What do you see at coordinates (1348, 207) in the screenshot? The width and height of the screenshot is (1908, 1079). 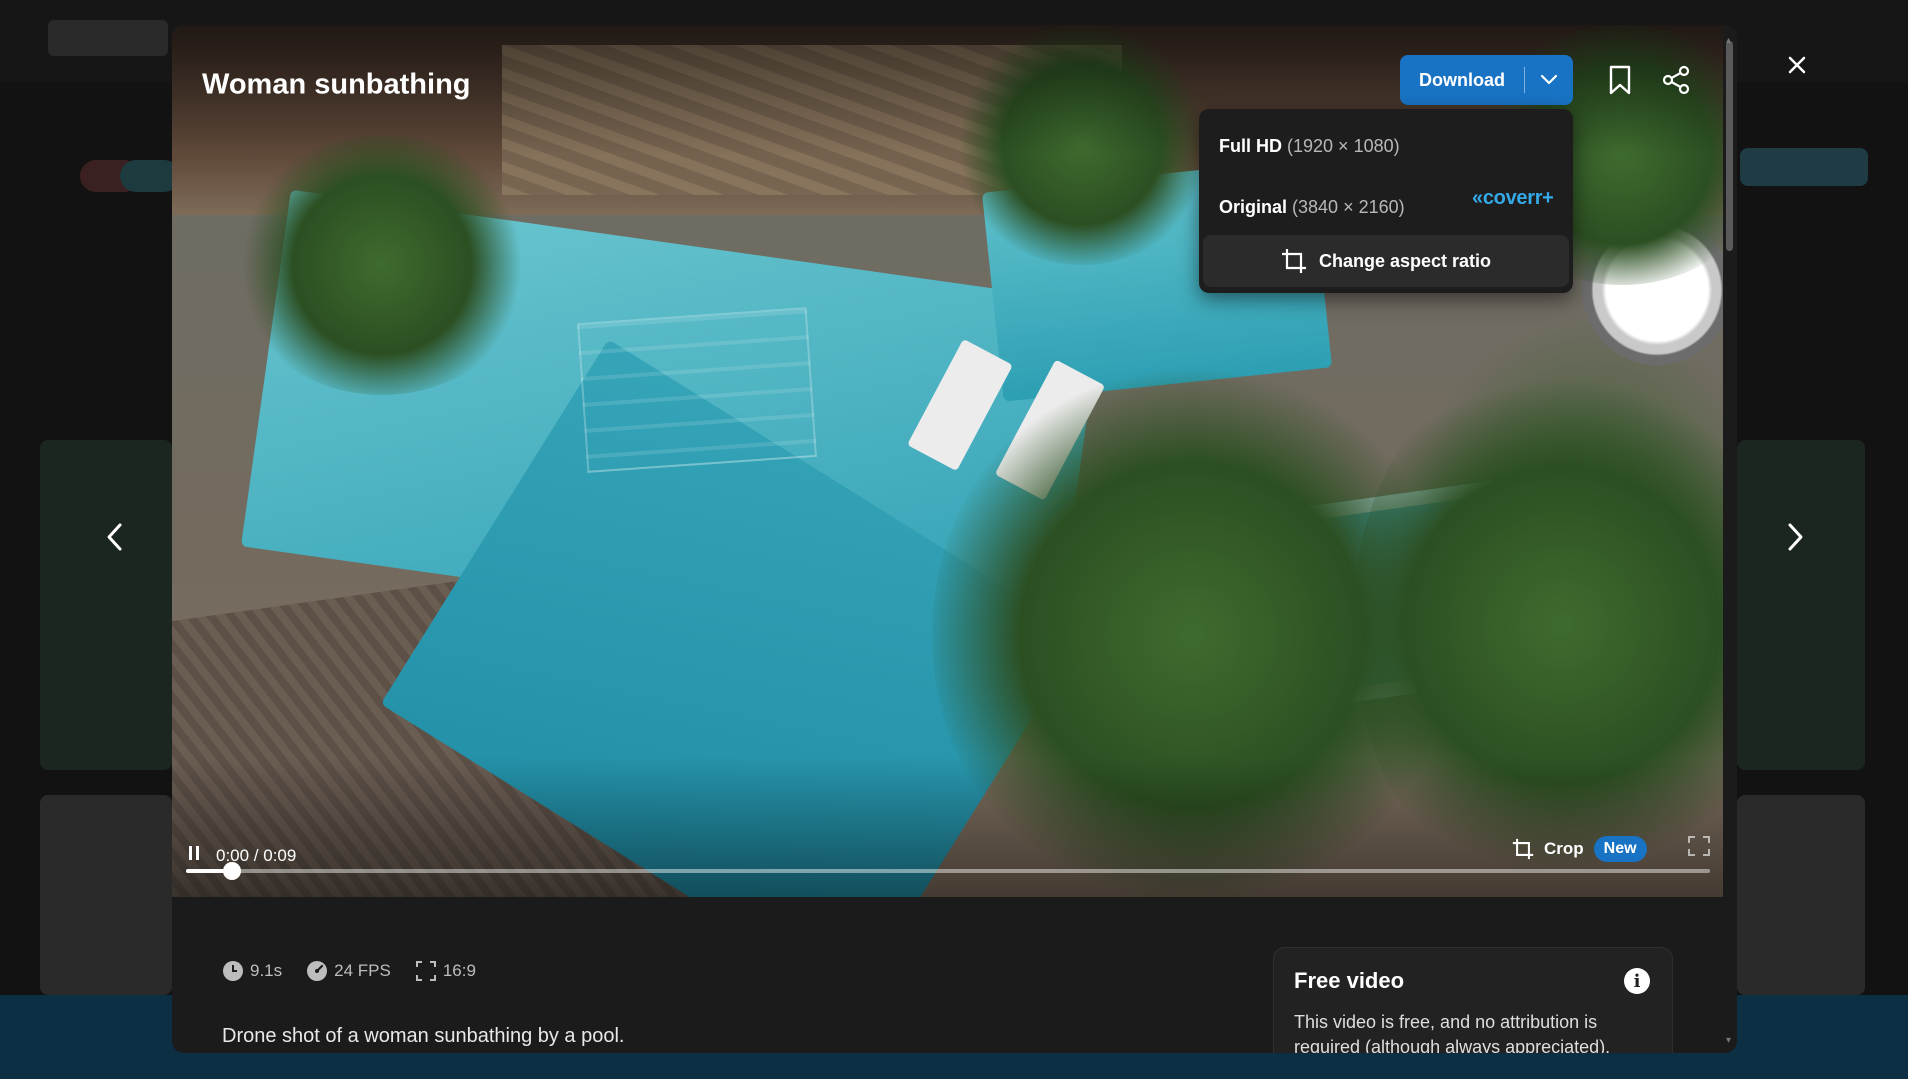 I see `original-resolution: (3840 × 2160)` at bounding box center [1348, 207].